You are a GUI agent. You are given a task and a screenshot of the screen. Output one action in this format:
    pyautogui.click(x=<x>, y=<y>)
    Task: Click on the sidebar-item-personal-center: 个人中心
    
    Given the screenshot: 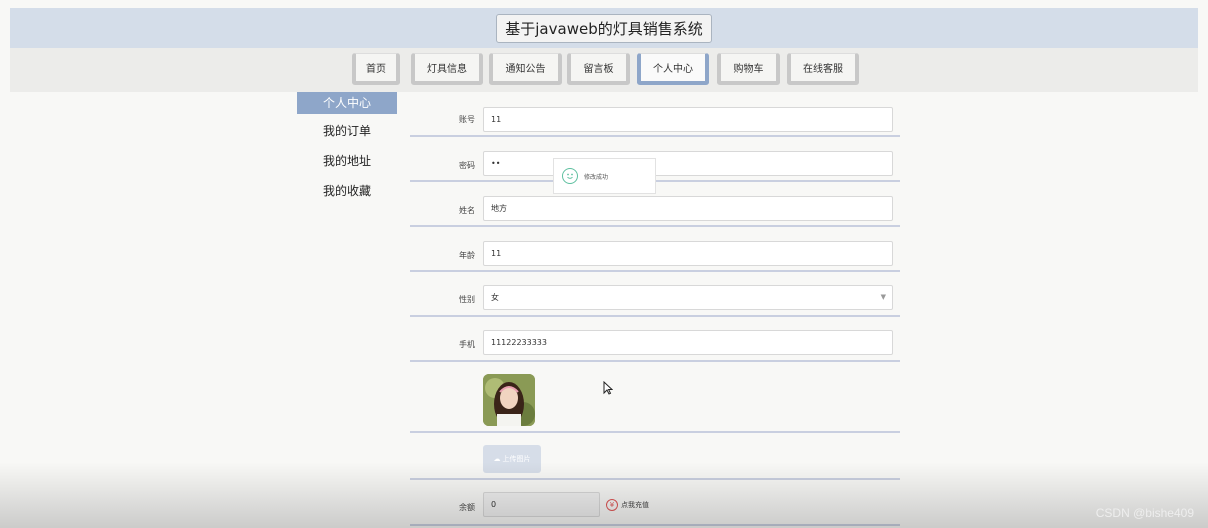 What is the action you would take?
    pyautogui.click(x=347, y=103)
    